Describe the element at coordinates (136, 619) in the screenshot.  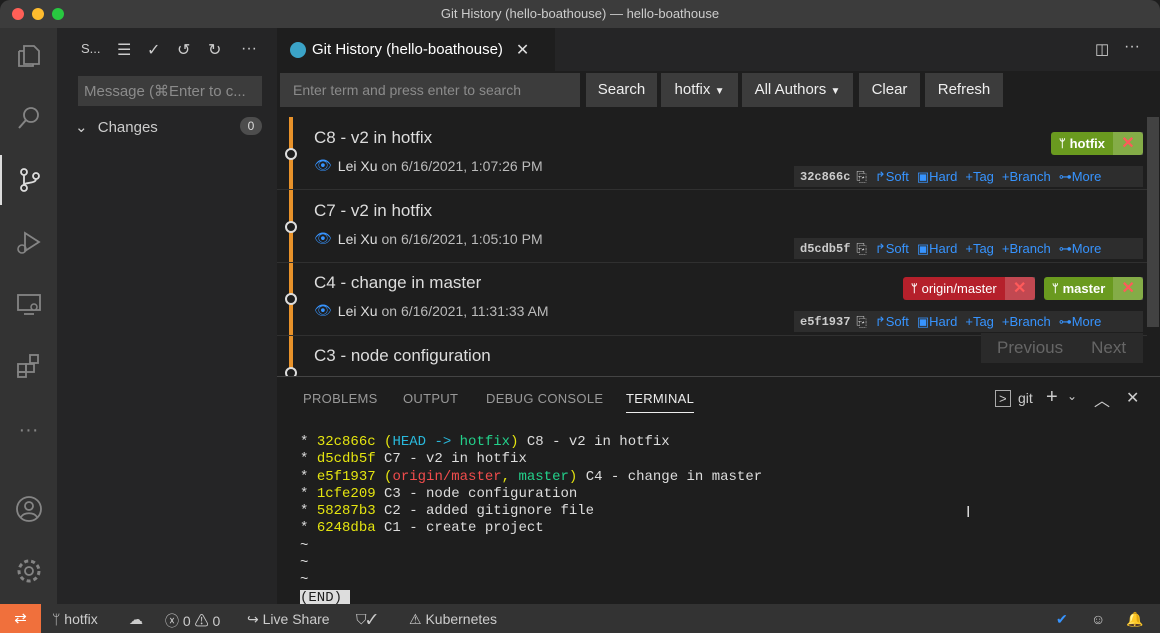
I see `sync-icon: ☁` at that location.